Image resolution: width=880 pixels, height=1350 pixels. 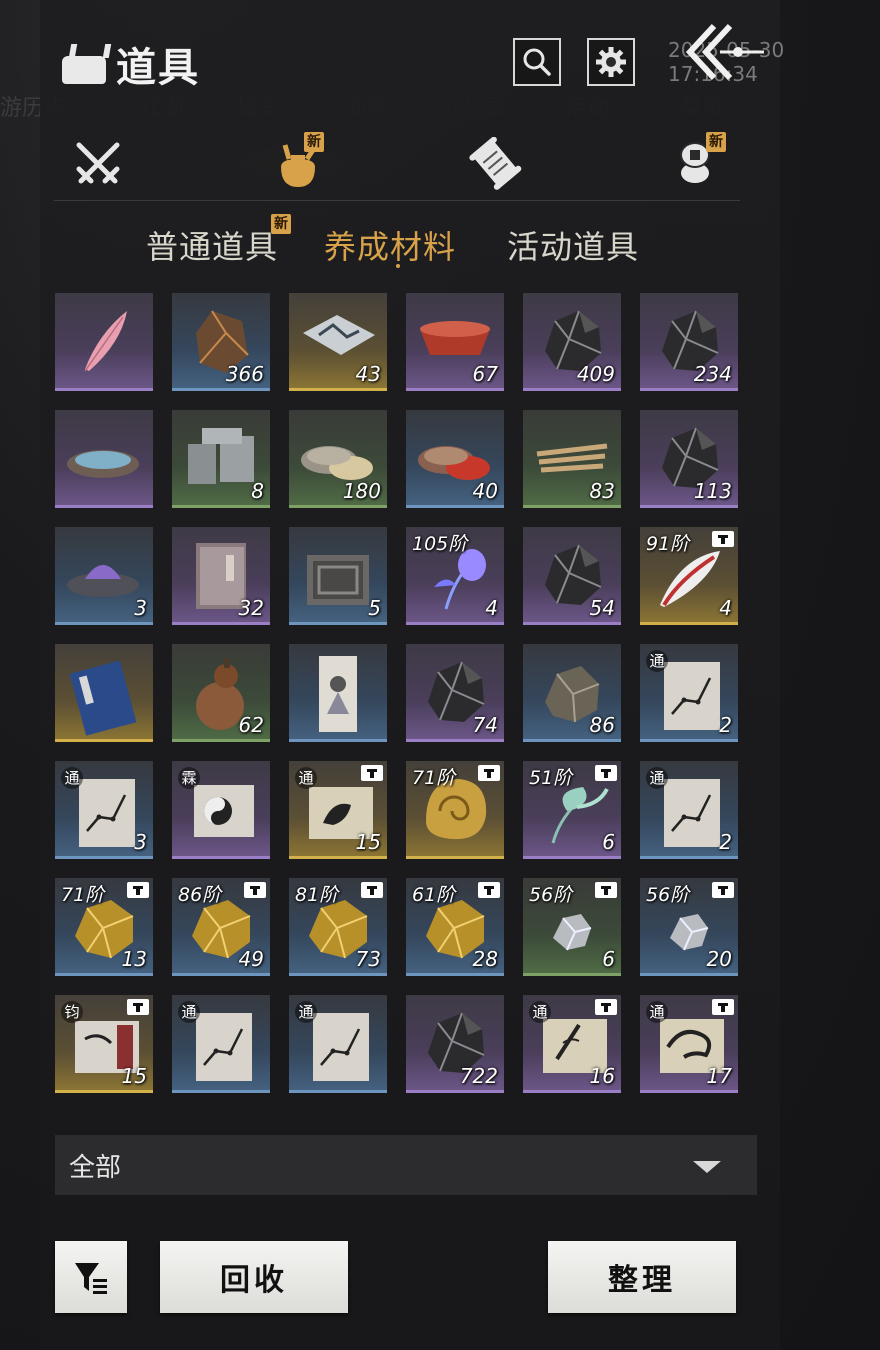 I want to click on feather-icon, so click(x=105, y=341).